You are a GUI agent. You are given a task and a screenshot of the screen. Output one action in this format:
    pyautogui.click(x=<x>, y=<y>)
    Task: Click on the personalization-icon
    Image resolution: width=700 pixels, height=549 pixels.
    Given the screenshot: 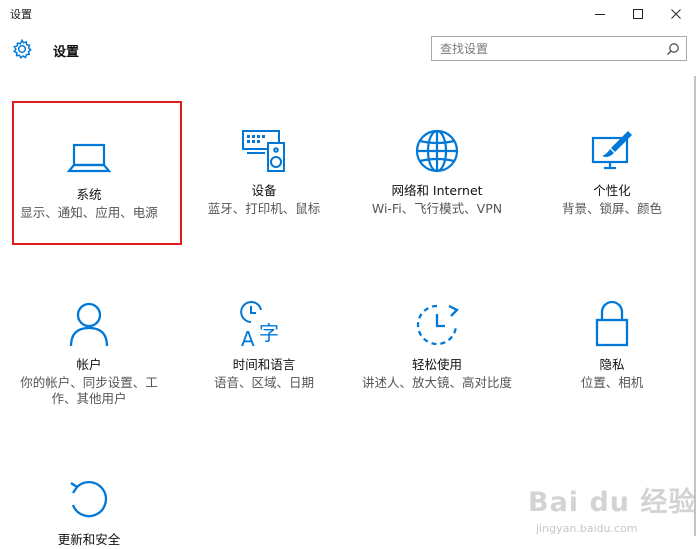 What is the action you would take?
    pyautogui.click(x=611, y=150)
    